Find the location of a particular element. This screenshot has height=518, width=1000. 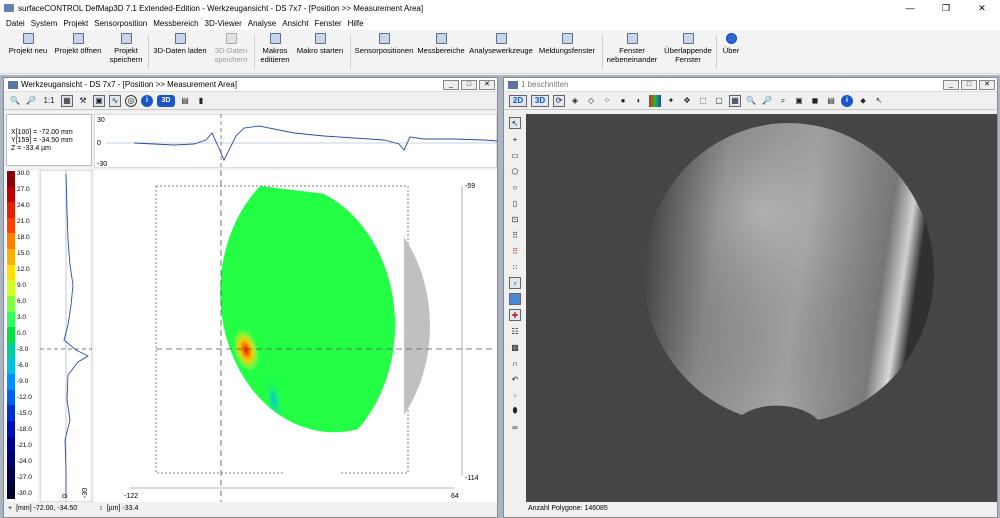

move-icon: ✥ is located at coordinates (687, 101).